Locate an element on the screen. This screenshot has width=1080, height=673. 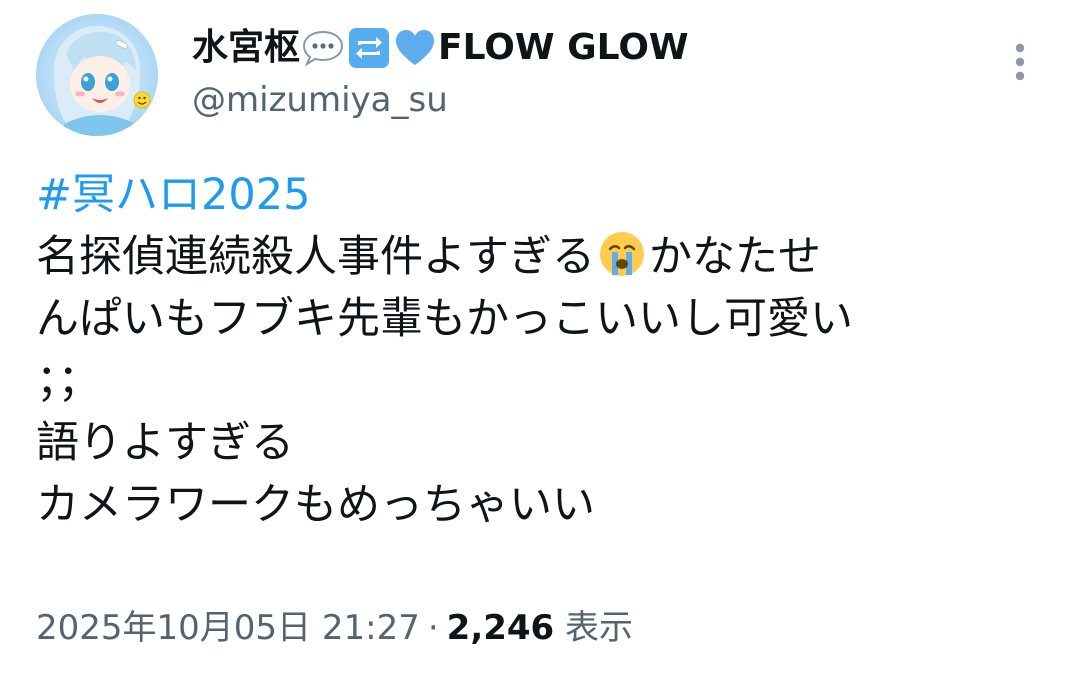
timestamp: 2025年10月05日 21:27 is located at coordinates (228, 628).